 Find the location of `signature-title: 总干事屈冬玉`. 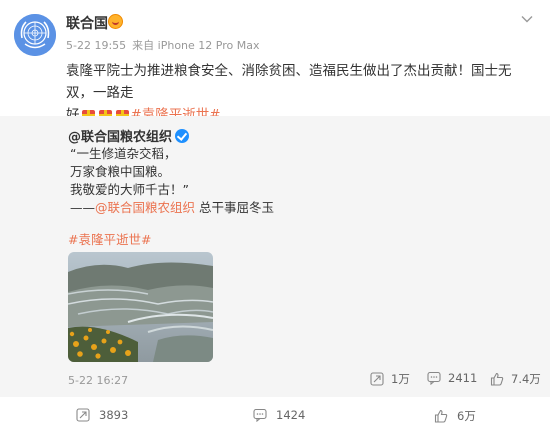

signature-title: 总干事屈冬玉 is located at coordinates (234, 207).